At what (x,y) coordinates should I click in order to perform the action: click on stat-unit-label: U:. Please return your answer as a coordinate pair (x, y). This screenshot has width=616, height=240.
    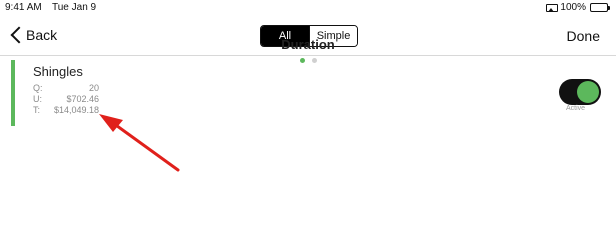
    Looking at the image, I should click on (37, 99).